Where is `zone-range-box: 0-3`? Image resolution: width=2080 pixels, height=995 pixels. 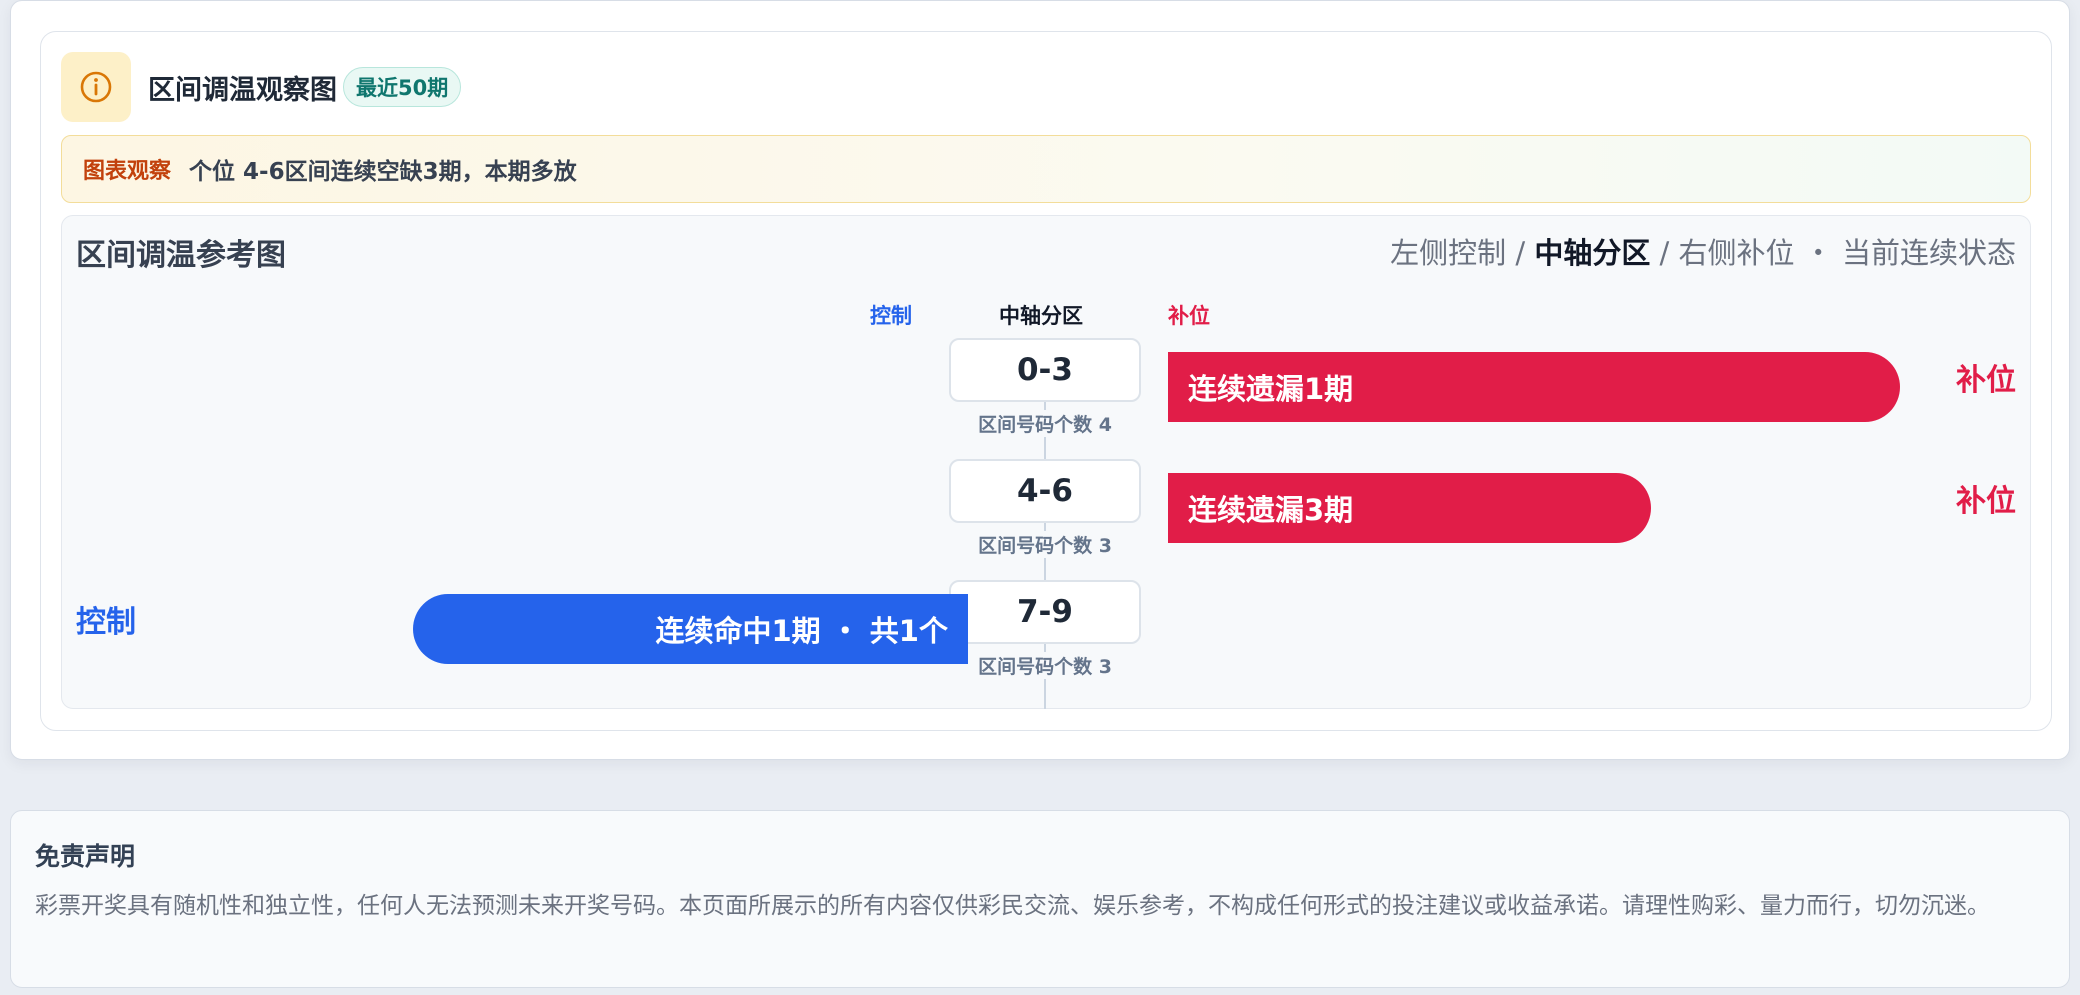
zone-range-box: 0-3 is located at coordinates (1045, 370).